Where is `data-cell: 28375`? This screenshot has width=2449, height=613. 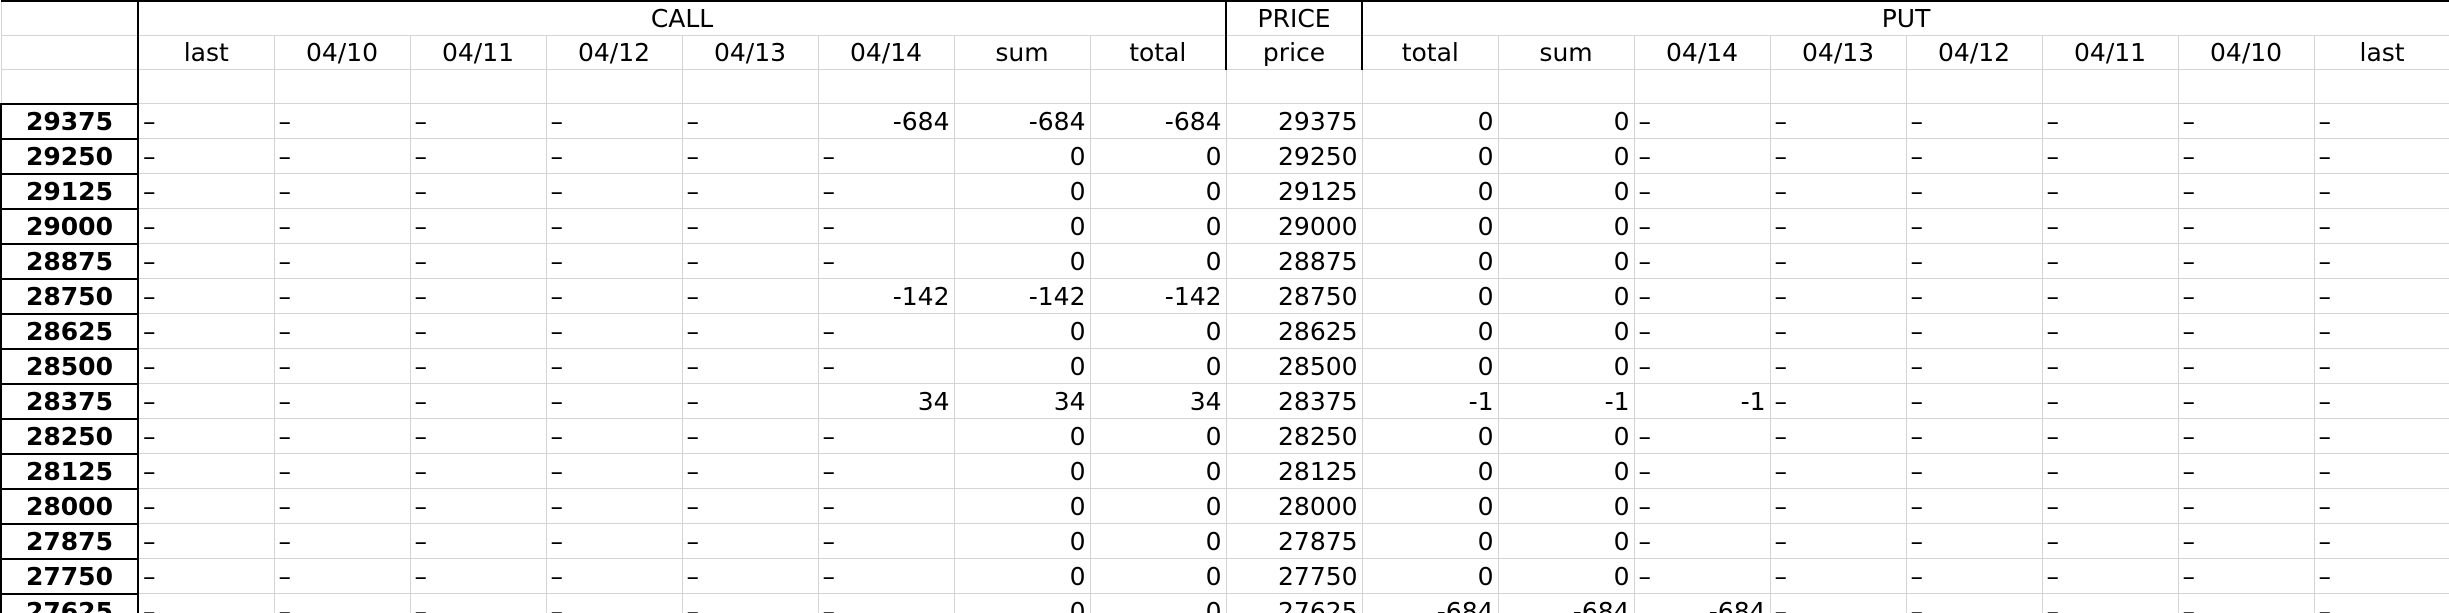
data-cell: 28375 is located at coordinates (1294, 401).